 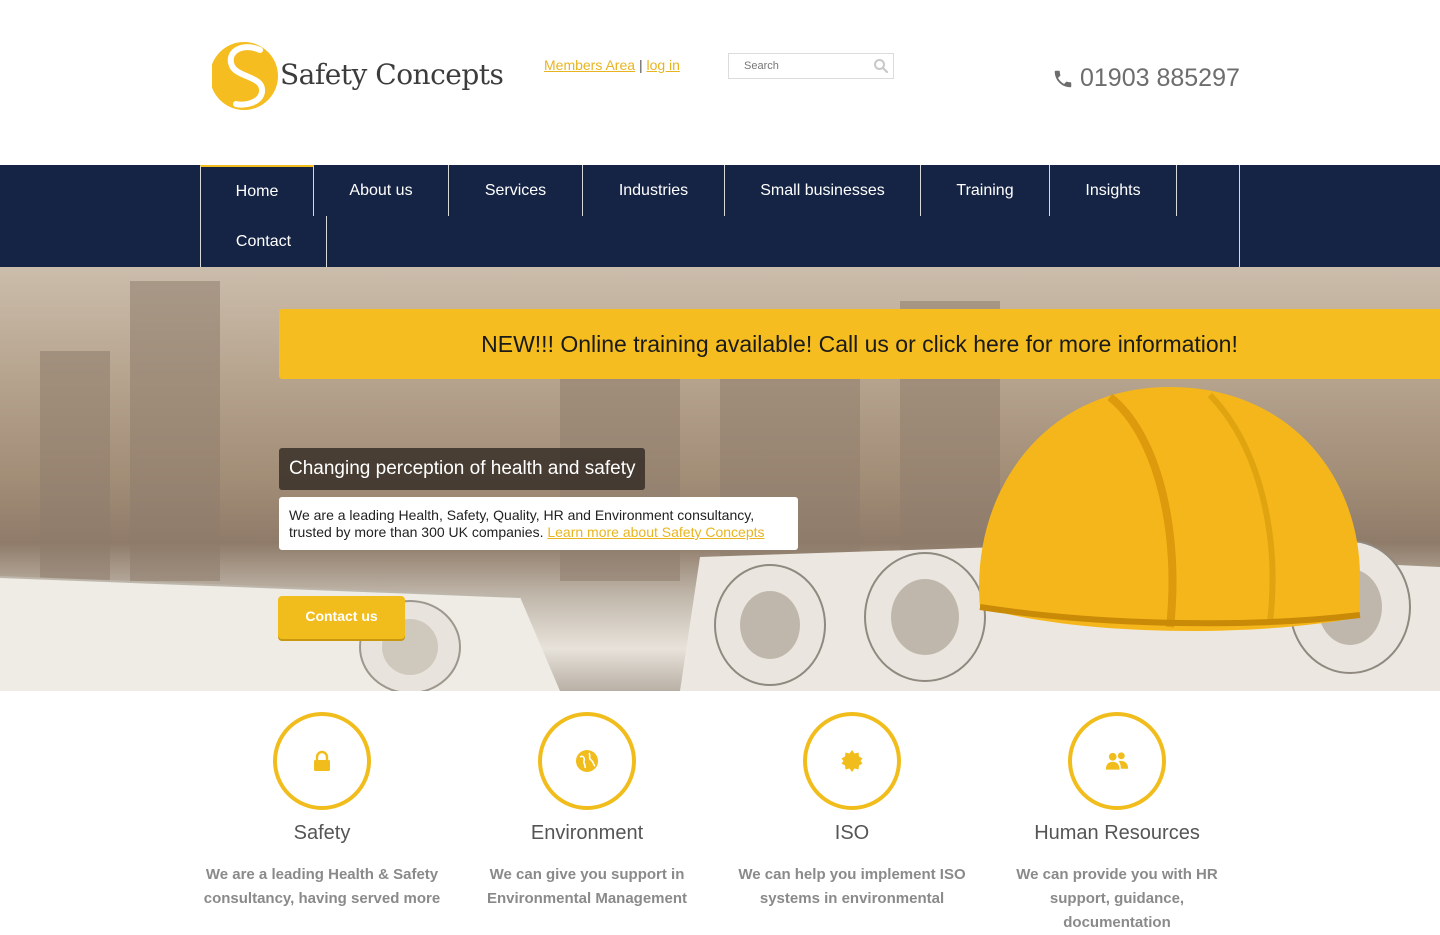 What do you see at coordinates (516, 190) in the screenshot?
I see `nav-item-services: Services` at bounding box center [516, 190].